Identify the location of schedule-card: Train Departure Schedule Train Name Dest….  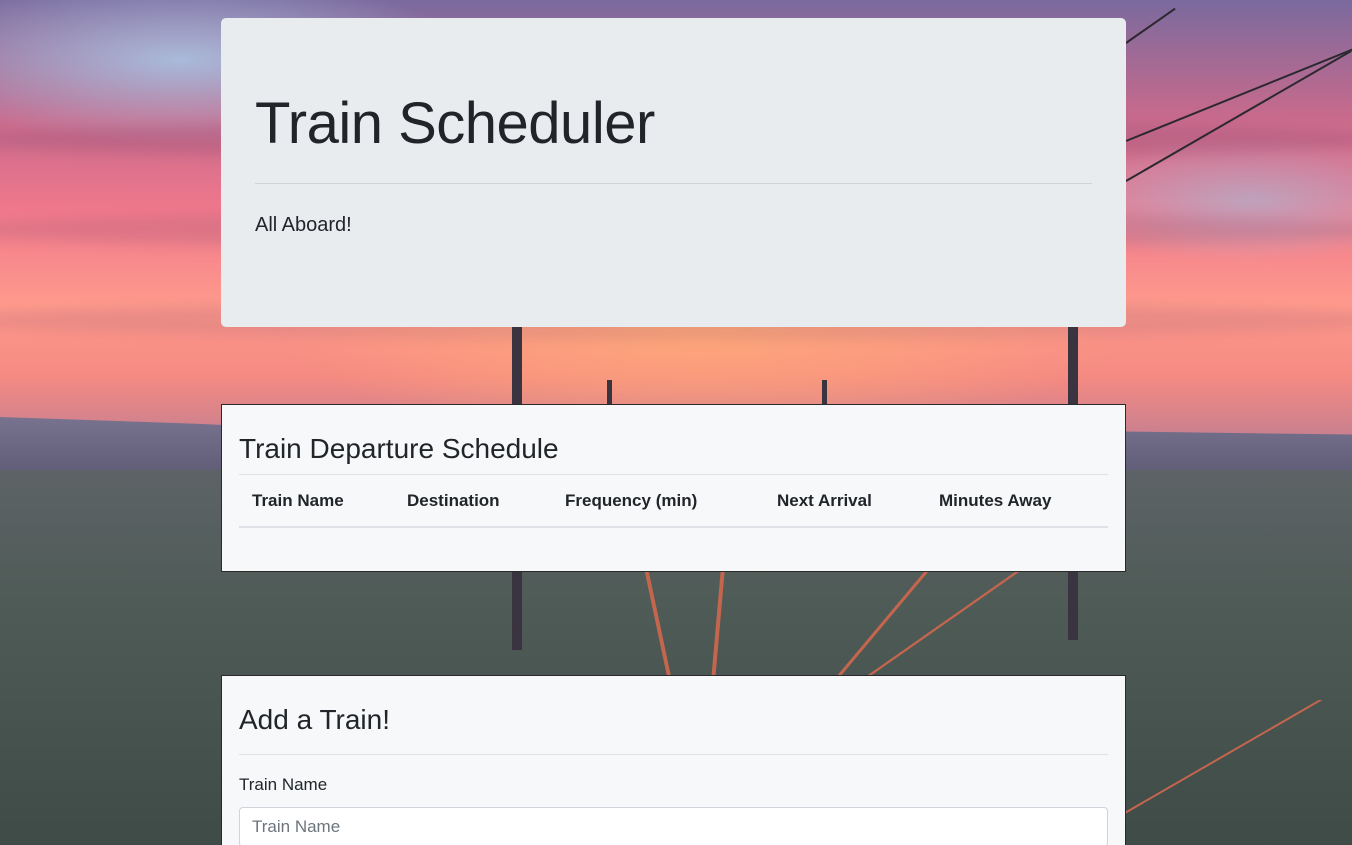
(673, 488).